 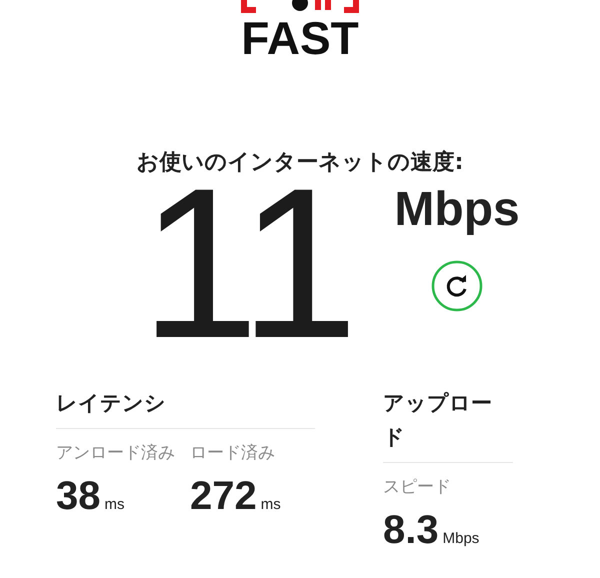 I want to click on section-title: アップロード, so click(x=448, y=424).